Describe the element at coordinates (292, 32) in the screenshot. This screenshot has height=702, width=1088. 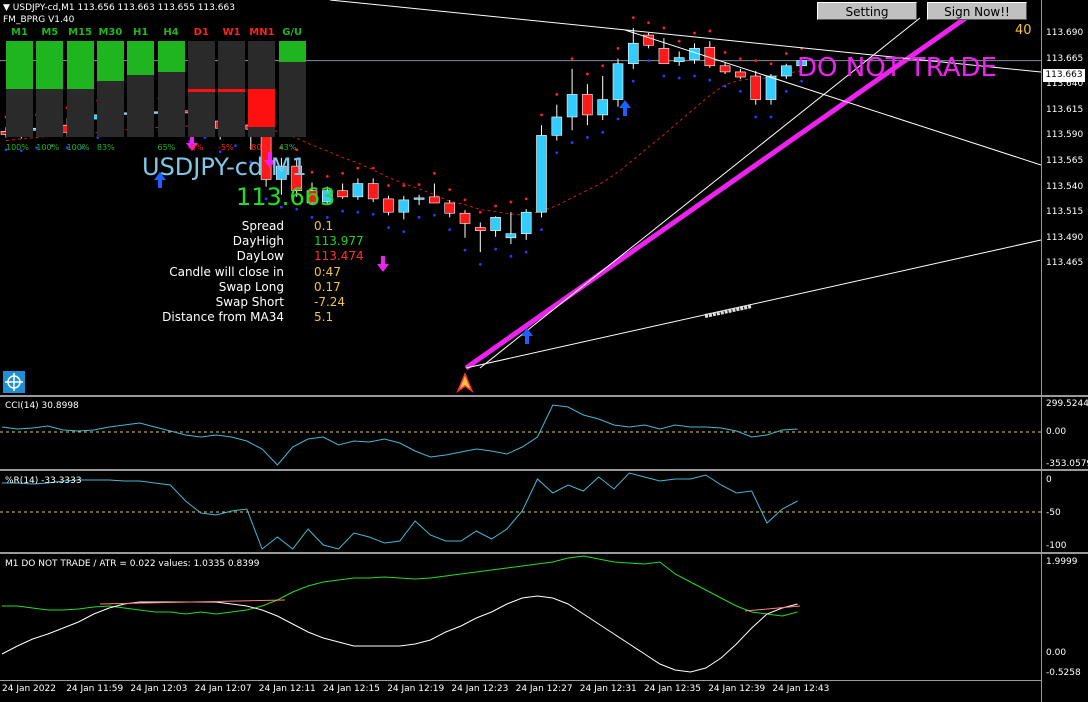
I see `timeframe-name: G/U` at that location.